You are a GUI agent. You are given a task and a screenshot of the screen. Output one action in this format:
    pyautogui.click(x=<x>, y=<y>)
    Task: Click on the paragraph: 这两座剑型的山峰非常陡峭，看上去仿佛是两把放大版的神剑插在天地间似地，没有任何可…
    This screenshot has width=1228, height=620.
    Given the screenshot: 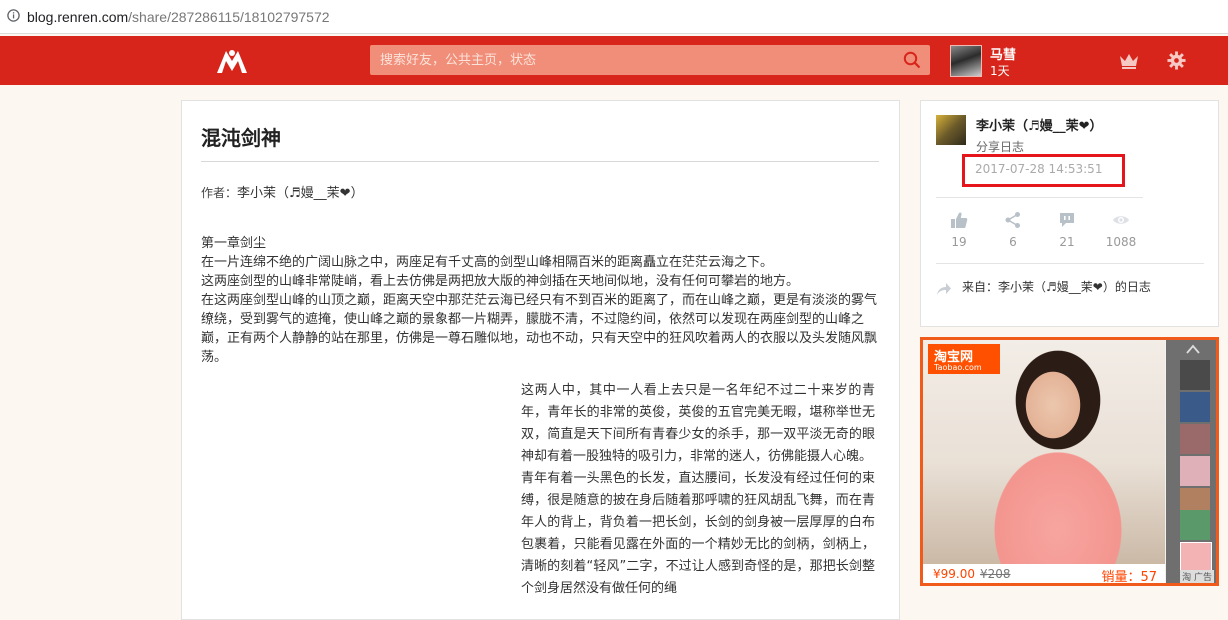 What is the action you would take?
    pyautogui.click(x=500, y=281)
    